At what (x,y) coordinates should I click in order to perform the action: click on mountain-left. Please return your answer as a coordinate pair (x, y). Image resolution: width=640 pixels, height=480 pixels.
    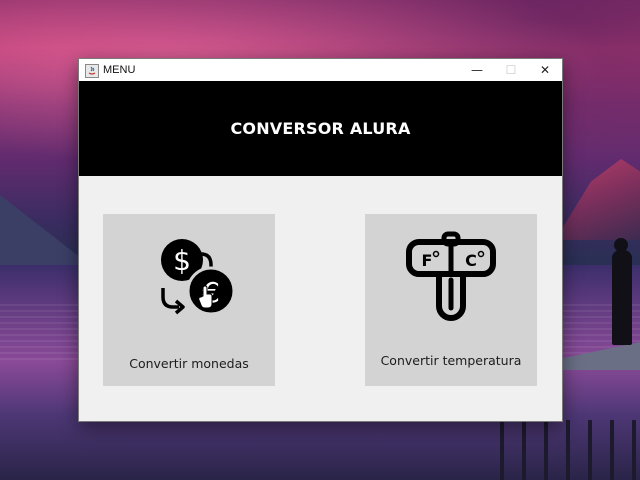
    Looking at the image, I should click on (45, 230).